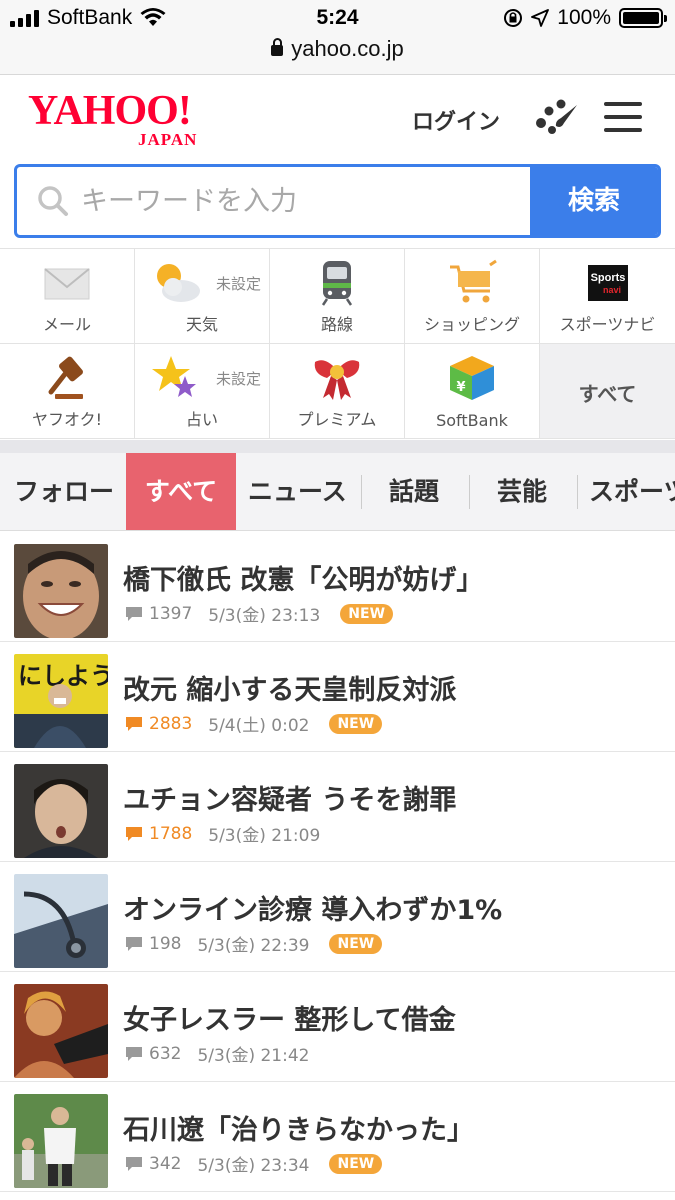 The width and height of the screenshot is (675, 1200). What do you see at coordinates (513, 18) in the screenshot?
I see `rotation-lock-icon` at bounding box center [513, 18].